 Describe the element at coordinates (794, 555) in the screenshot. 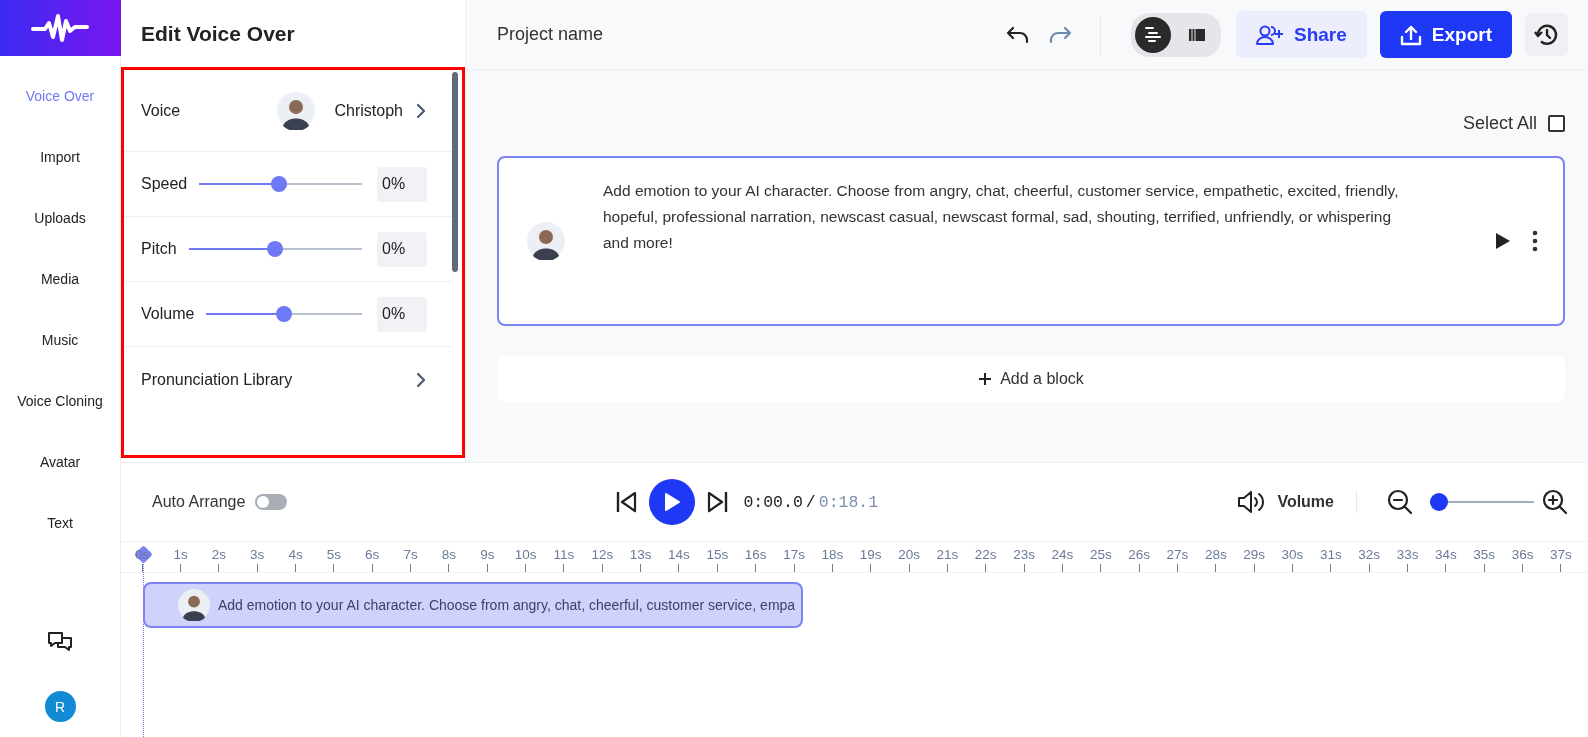

I see `ruler-label: 17s` at that location.